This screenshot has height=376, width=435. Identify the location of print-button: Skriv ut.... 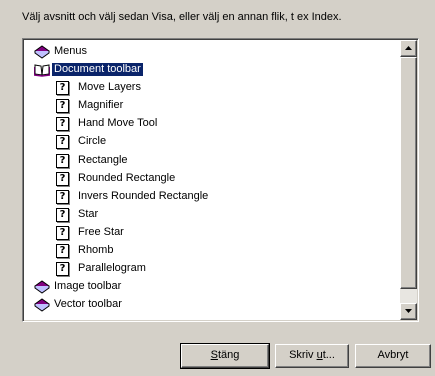
(312, 356).